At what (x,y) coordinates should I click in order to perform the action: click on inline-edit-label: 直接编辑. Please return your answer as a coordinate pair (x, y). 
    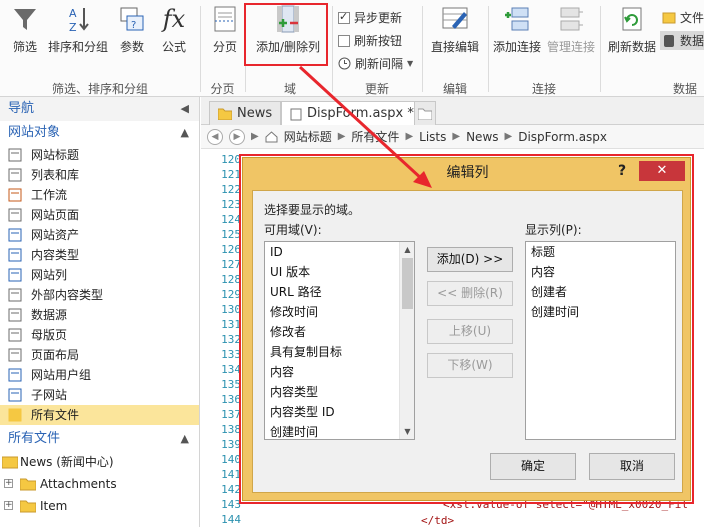
    Looking at the image, I should click on (454, 47).